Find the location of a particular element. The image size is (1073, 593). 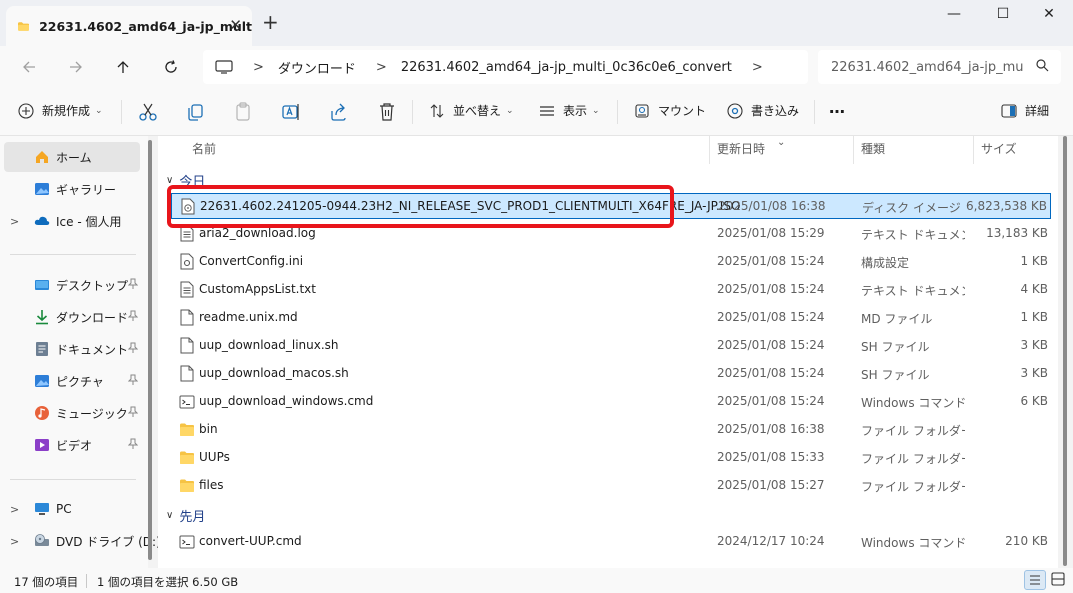

new-tab-button: + is located at coordinates (270, 22).